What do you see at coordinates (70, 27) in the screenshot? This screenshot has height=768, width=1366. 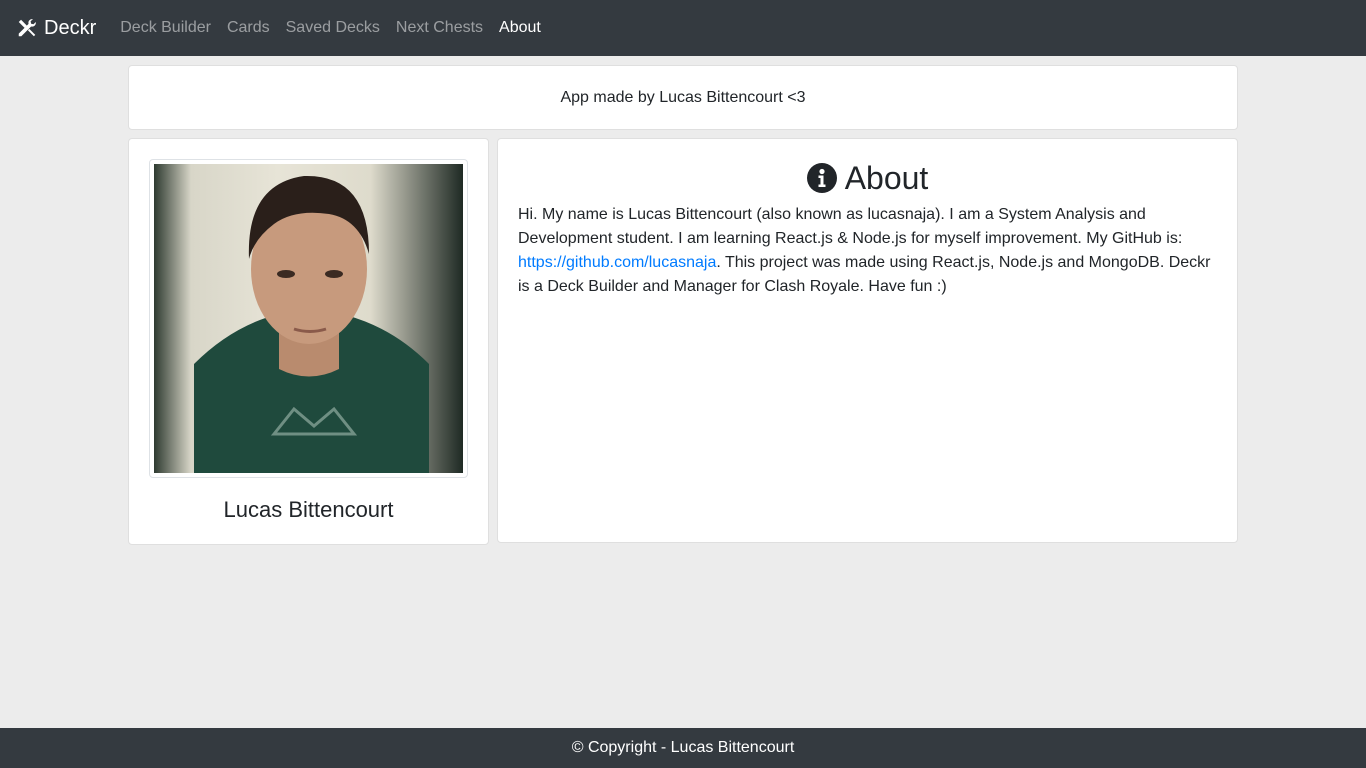 I see `brand-name: Deckr` at bounding box center [70, 27].